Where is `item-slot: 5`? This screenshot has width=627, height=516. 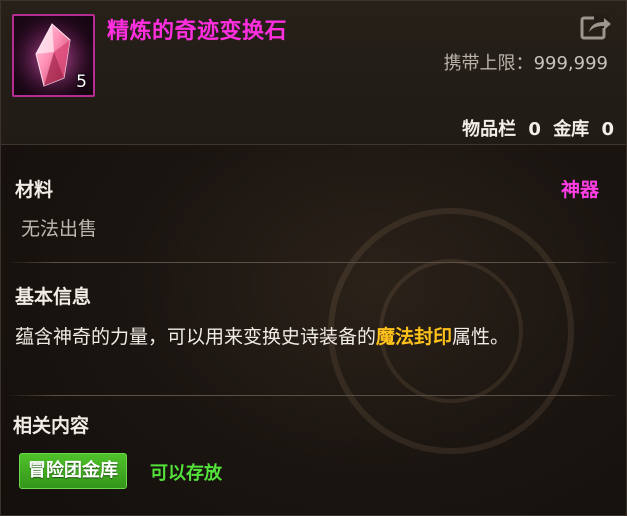
item-slot: 5 is located at coordinates (53, 55).